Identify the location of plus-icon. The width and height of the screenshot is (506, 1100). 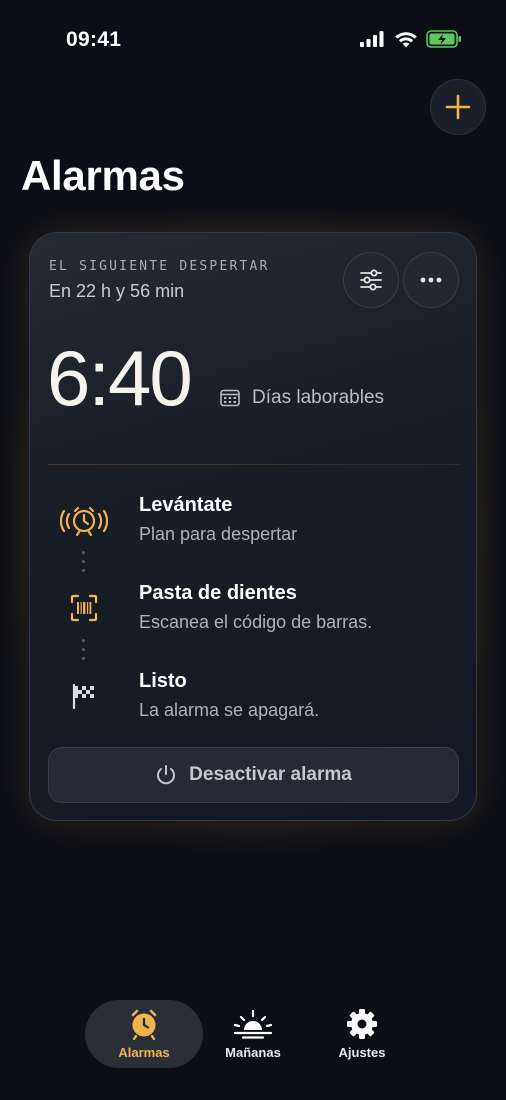
(458, 107).